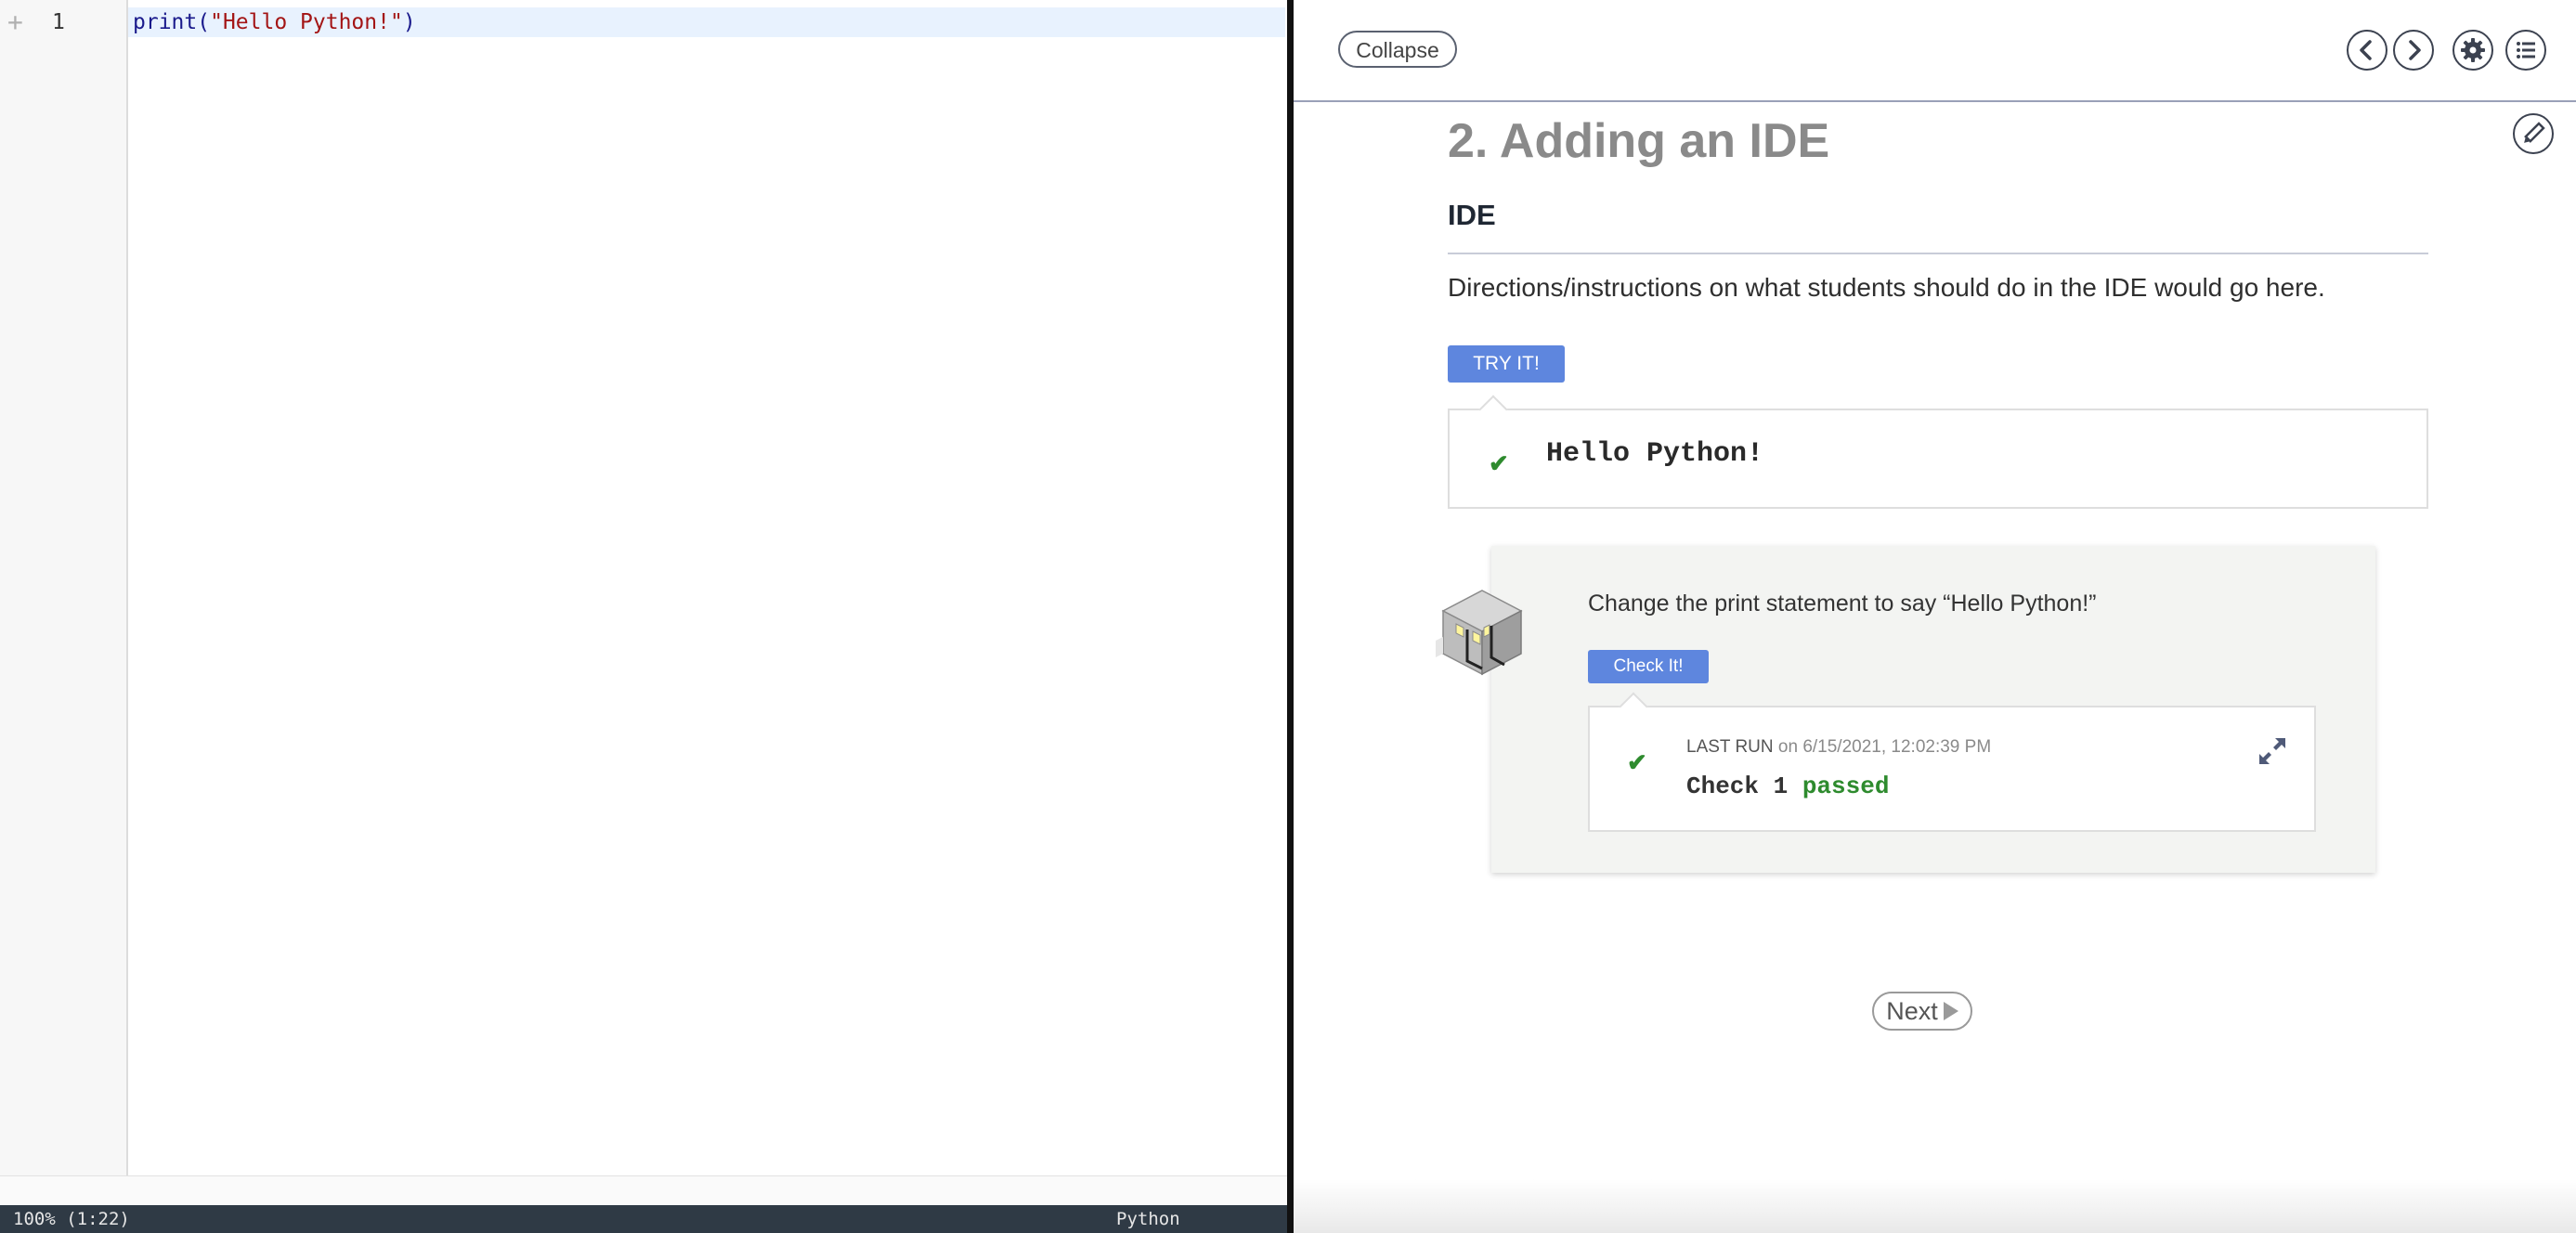  I want to click on next-label: Next, so click(1912, 1011).